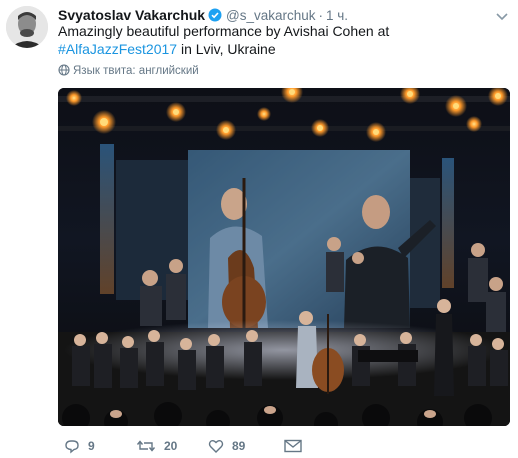  I want to click on message-icon, so click(293, 446).